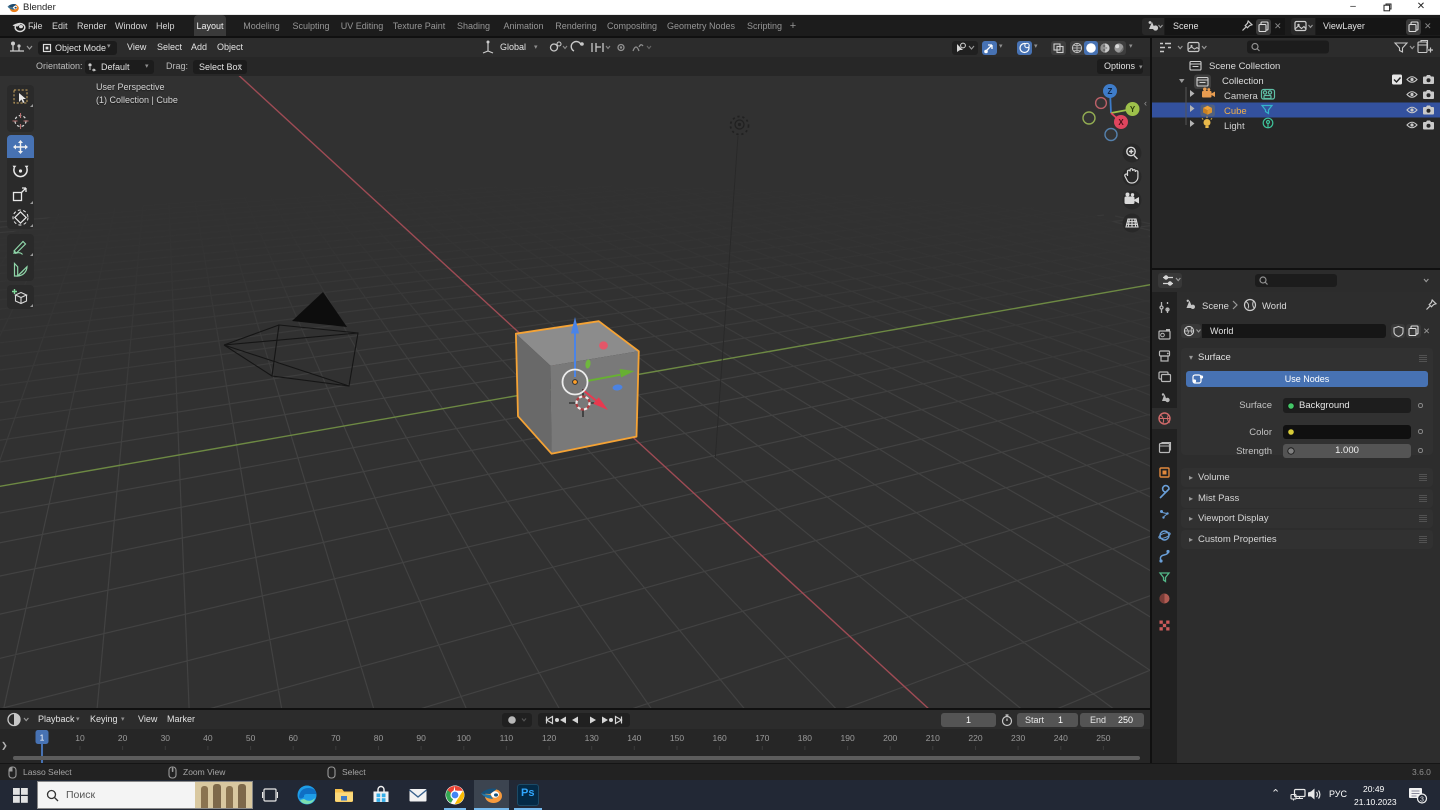  I want to click on svg-text: 180, so click(805, 738).